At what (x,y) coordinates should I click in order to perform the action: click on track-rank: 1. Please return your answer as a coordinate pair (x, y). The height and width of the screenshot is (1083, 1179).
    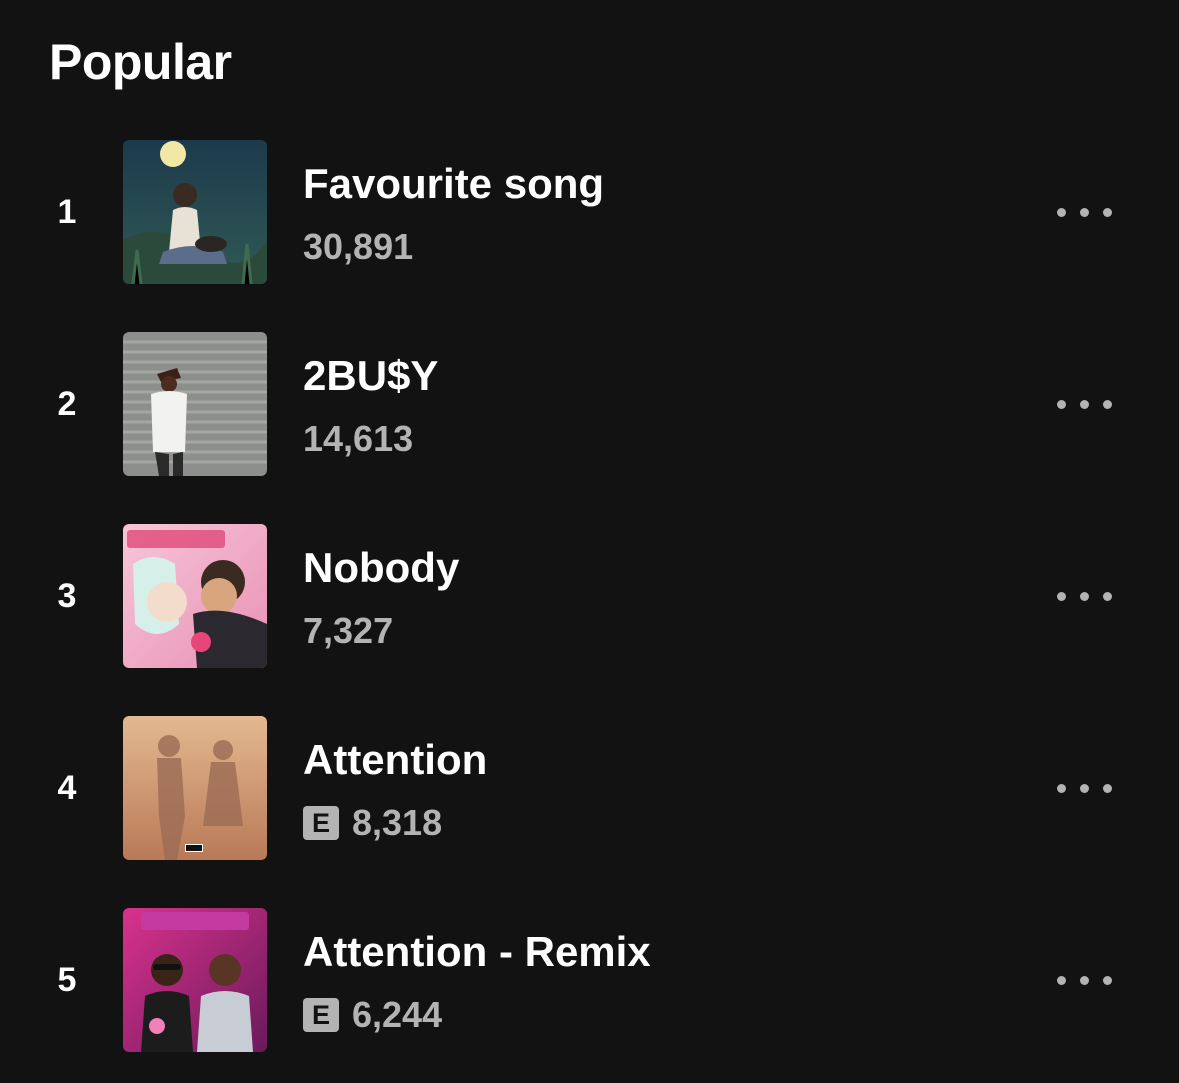
    Looking at the image, I should click on (67, 212).